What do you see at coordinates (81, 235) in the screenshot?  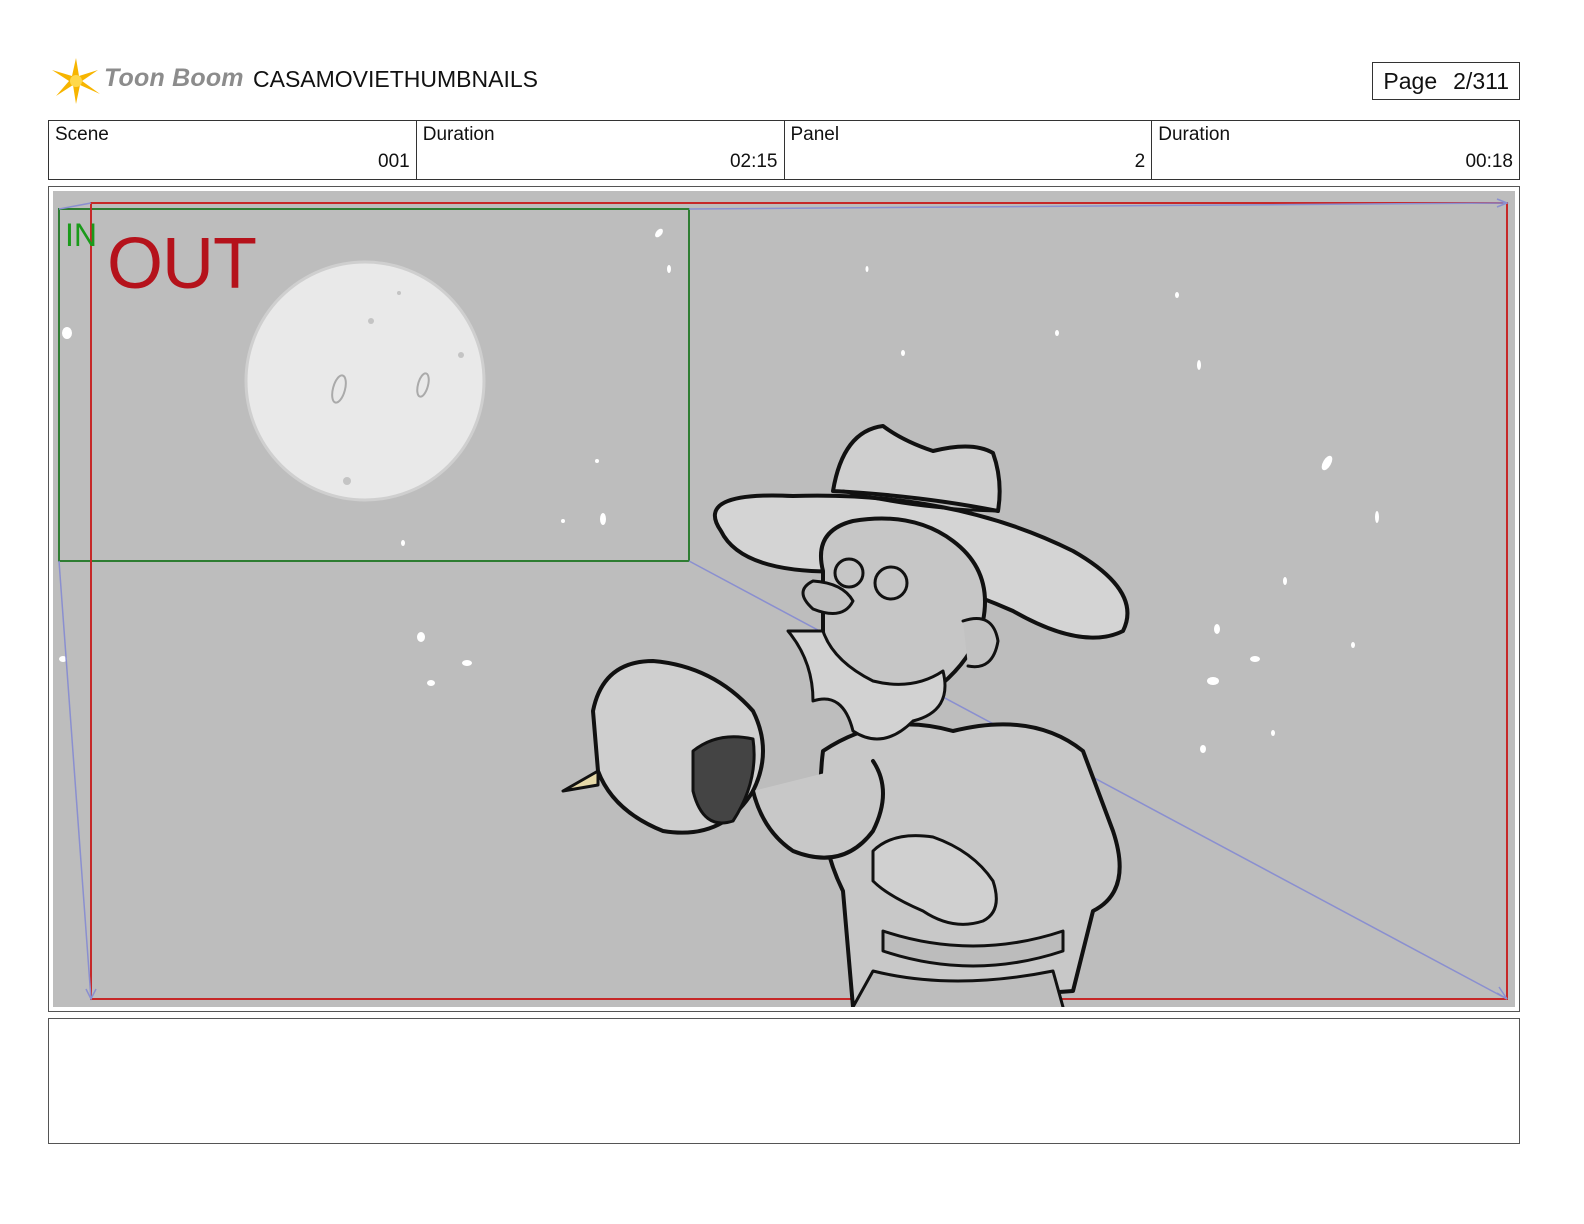 I see `in-label: IN` at bounding box center [81, 235].